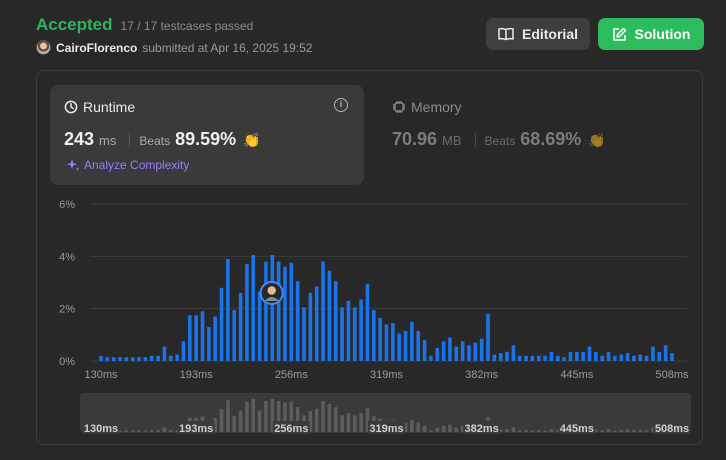  I want to click on y-tick-label: 4%, so click(67, 257).